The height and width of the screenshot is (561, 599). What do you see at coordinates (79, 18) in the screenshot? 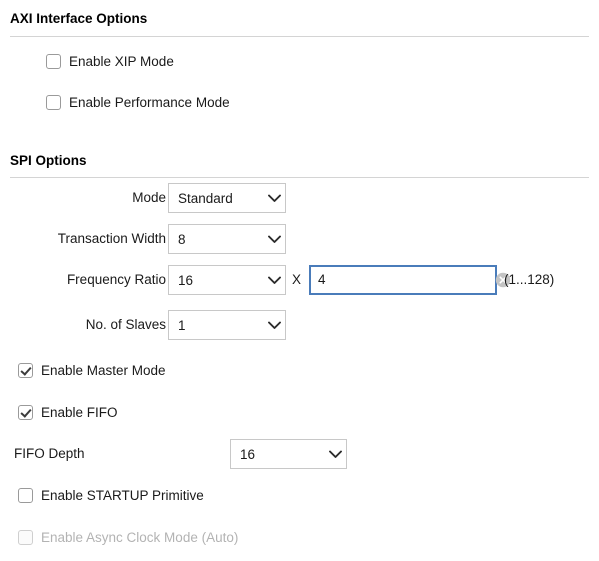
I see `section-header-axi-interface-options: AXI Interface Options` at bounding box center [79, 18].